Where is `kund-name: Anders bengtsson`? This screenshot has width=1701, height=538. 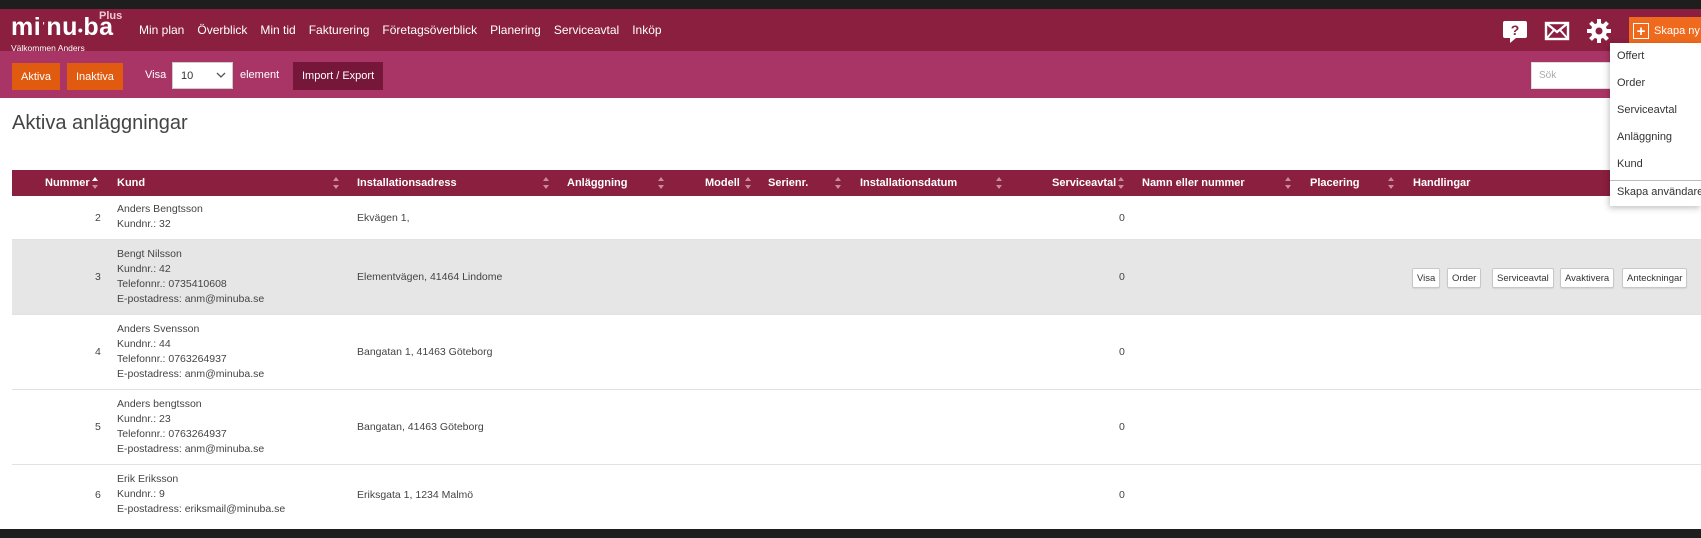
kund-name: Anders bengtsson is located at coordinates (159, 404).